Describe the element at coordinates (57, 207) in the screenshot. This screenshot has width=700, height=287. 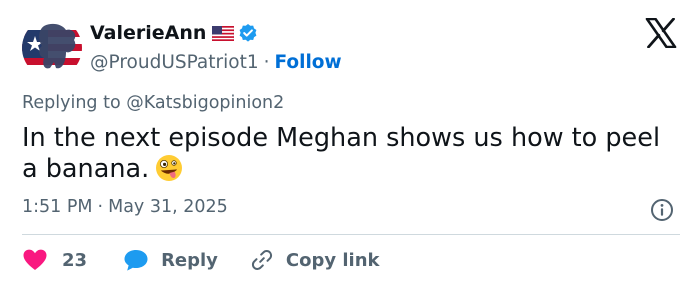
I see `tweet-time: 1:51 PM` at that location.